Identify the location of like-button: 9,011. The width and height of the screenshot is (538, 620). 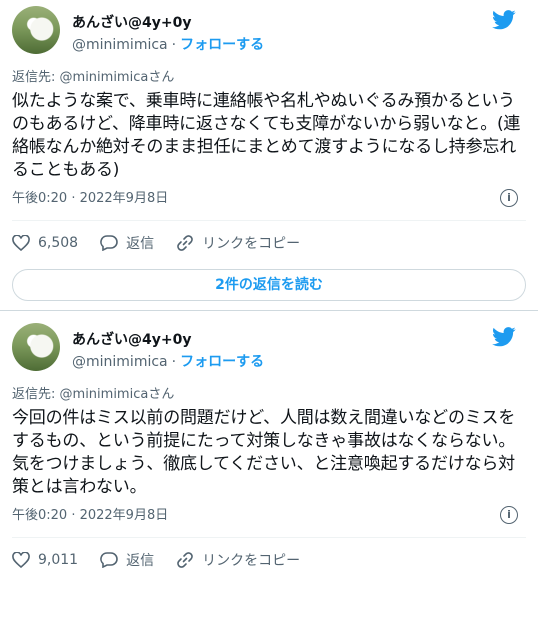
(45, 560).